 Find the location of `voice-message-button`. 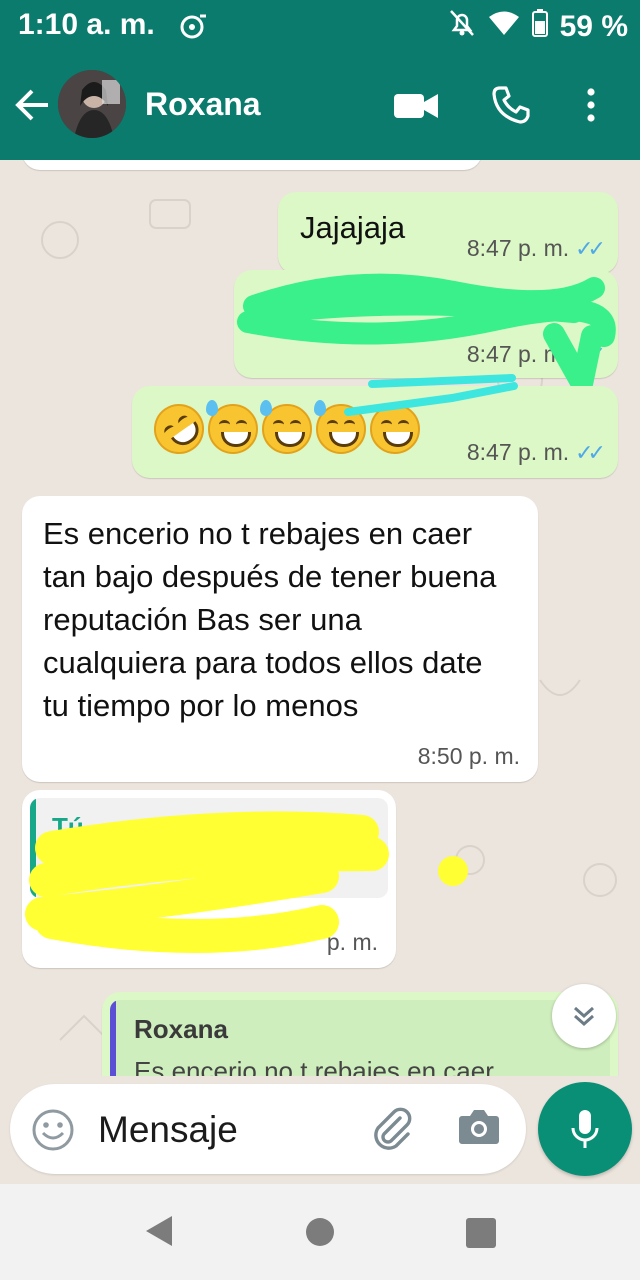

voice-message-button is located at coordinates (585, 1129).